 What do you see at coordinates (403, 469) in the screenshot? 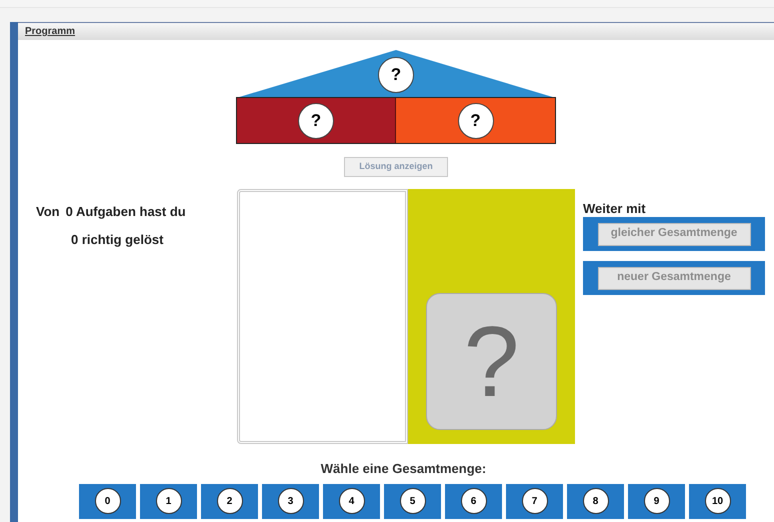
I see `choose-label: Wähle eine Gesamtmenge:` at bounding box center [403, 469].